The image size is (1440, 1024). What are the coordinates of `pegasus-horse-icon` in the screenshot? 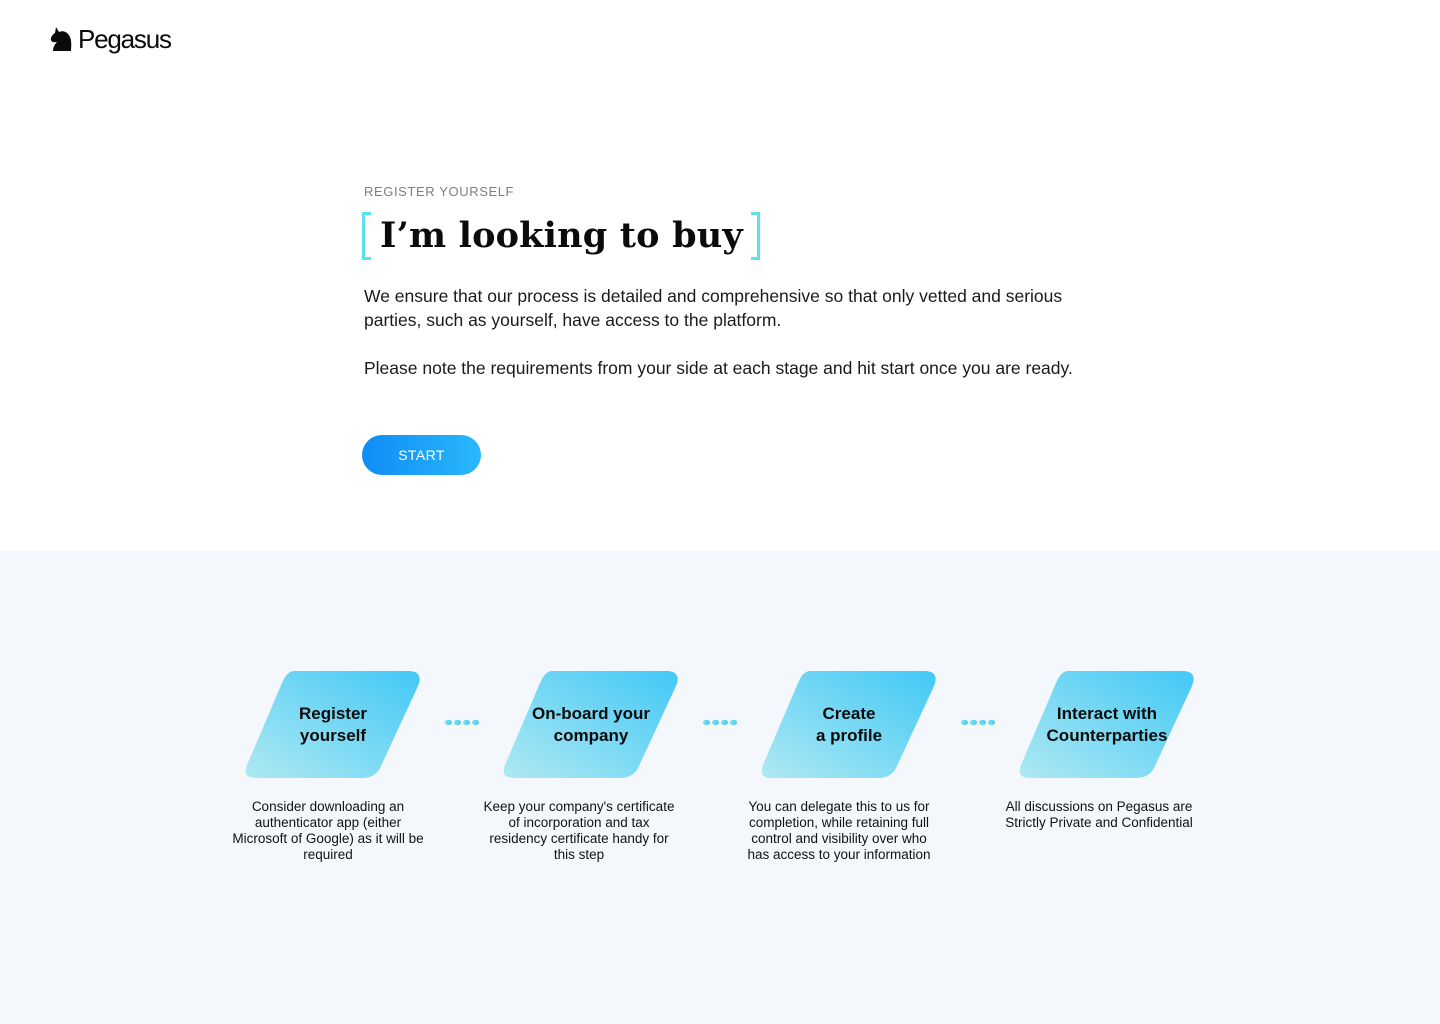 It's located at (61, 39).